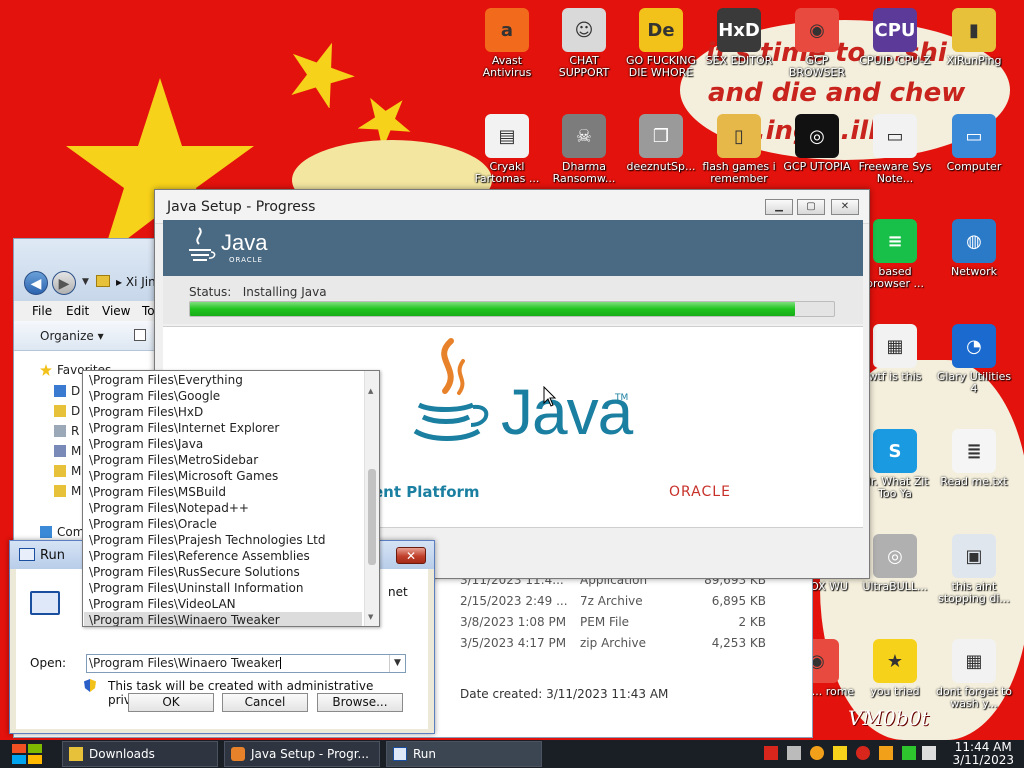 The image size is (1024, 768). What do you see at coordinates (974, 37) in the screenshot?
I see `xirunping-shortcut: ▮ XiRunPing` at bounding box center [974, 37].